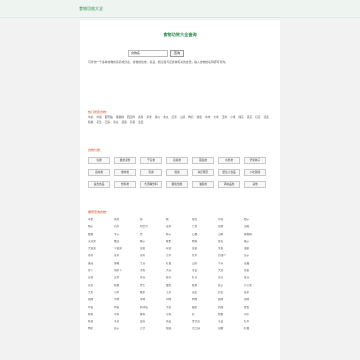  What do you see at coordinates (179, 308) in the screenshot?
I see `recommend-food-link: 牛奶` at bounding box center [179, 308].